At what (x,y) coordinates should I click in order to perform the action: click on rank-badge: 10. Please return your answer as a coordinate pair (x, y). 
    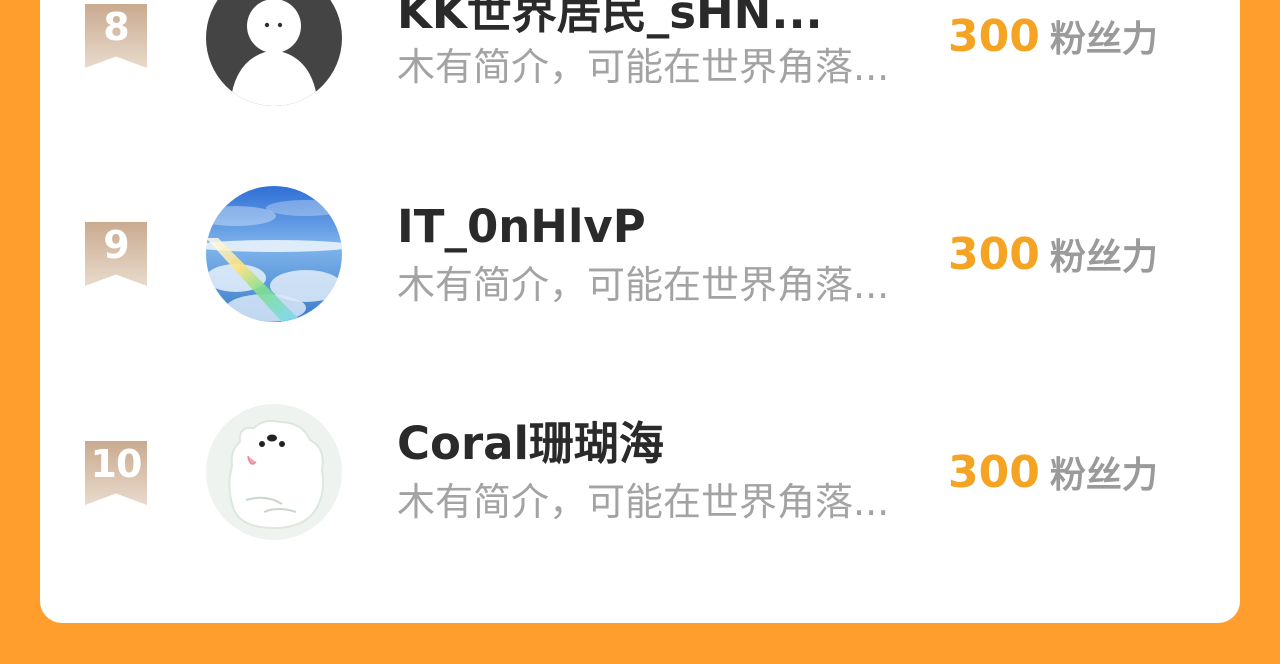
    Looking at the image, I should click on (116, 473).